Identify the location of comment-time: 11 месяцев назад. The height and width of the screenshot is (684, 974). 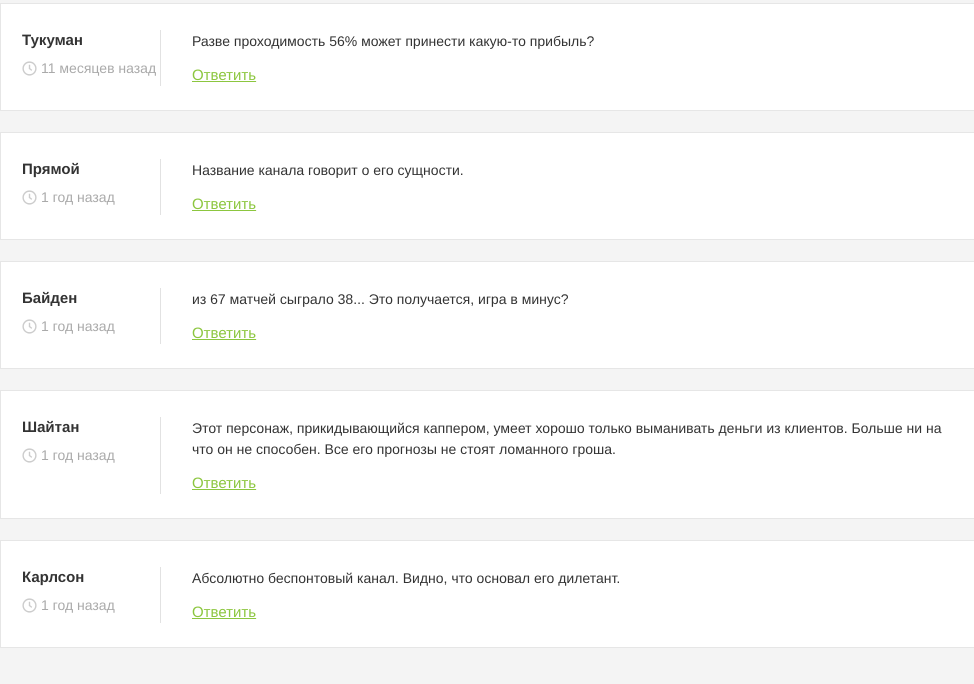
(98, 68).